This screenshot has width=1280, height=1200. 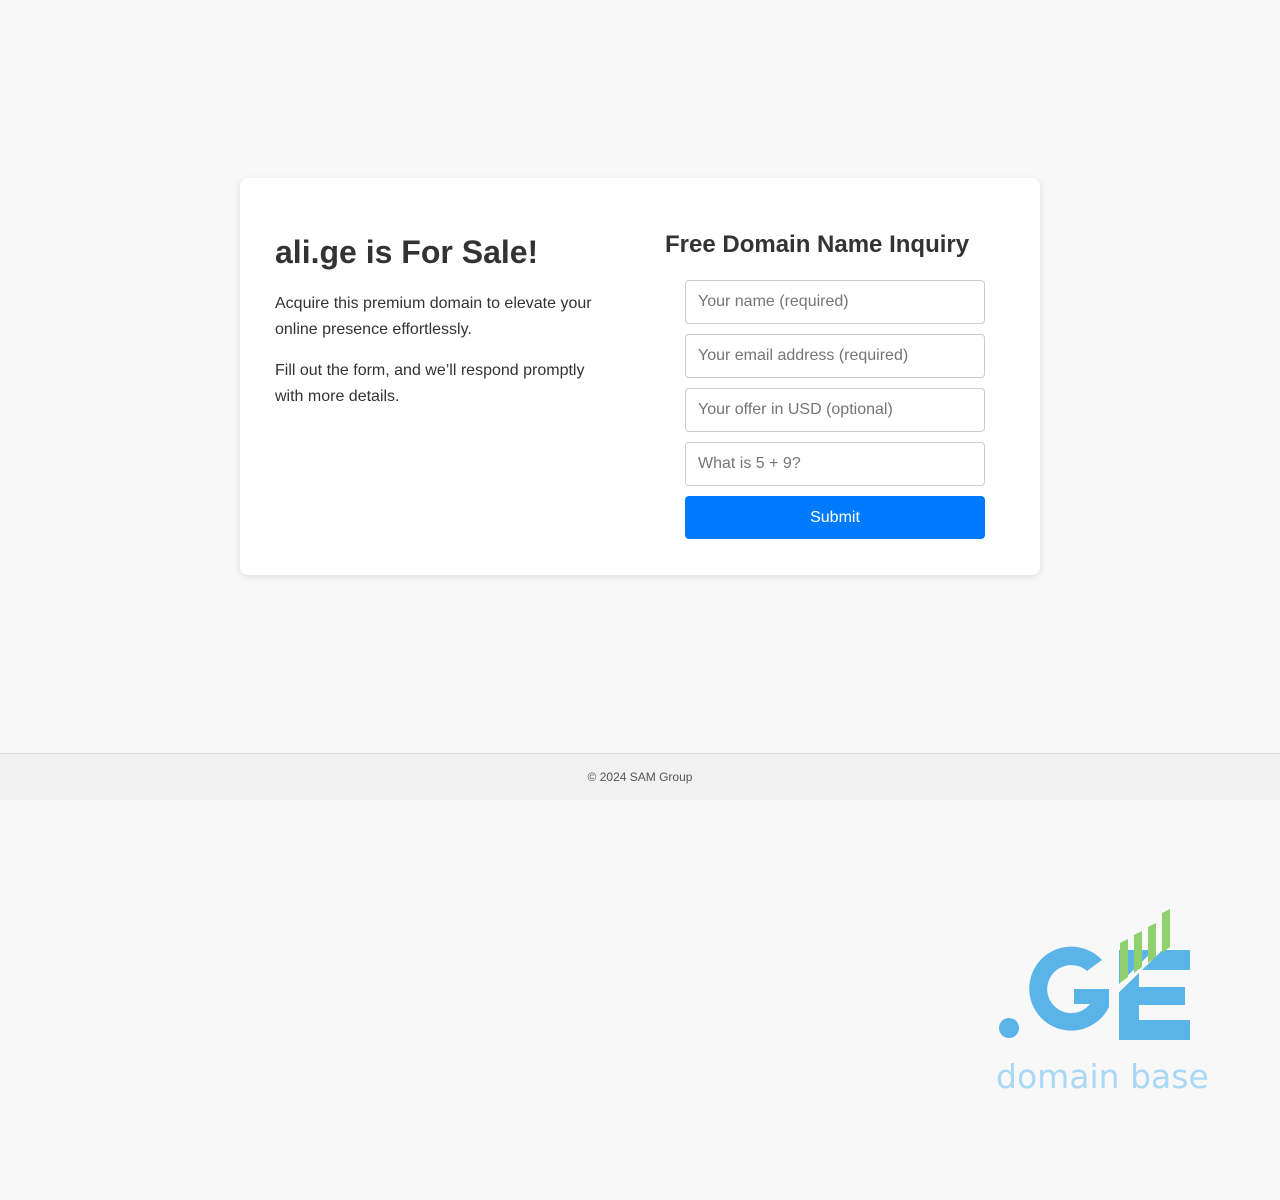 I want to click on name-field, so click(x=835, y=302).